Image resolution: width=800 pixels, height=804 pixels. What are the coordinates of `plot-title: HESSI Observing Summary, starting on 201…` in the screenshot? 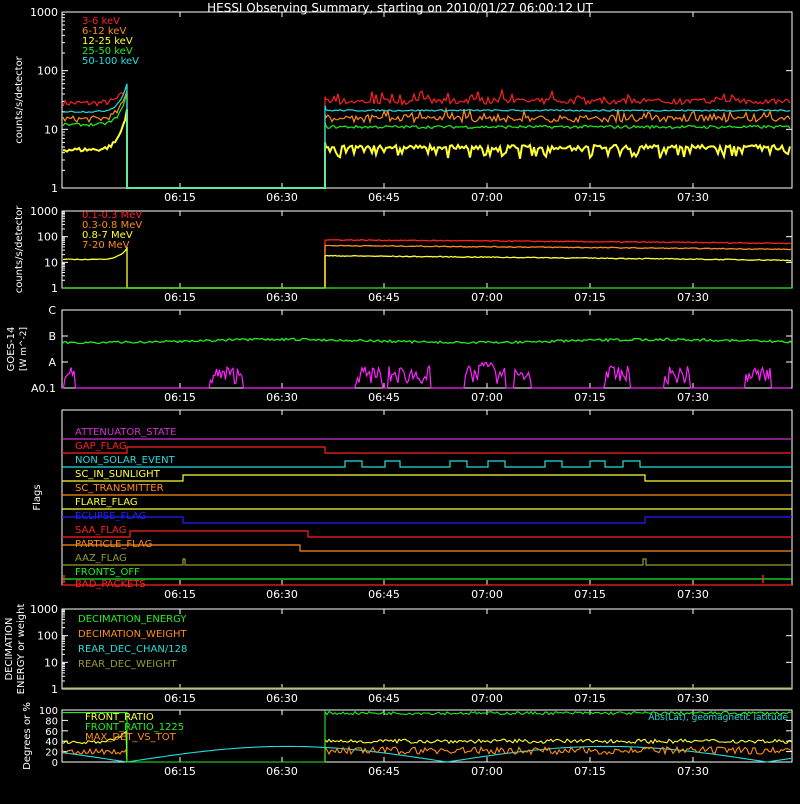 It's located at (400, 8).